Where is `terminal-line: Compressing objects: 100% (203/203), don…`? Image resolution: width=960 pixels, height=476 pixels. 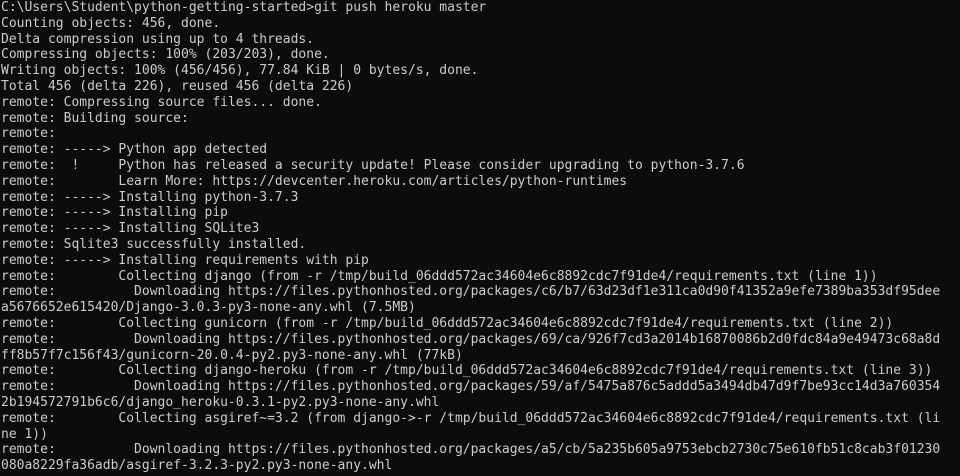 terminal-line: Compressing objects: 100% (203/203), don… is located at coordinates (165, 55).